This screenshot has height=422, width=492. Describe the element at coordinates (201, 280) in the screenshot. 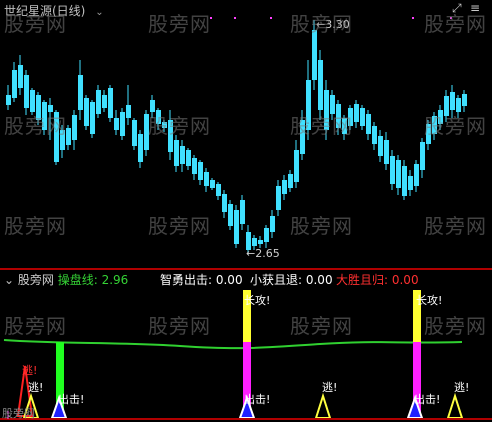

I see `indicator-attack-value: 智勇出击: 0.00` at that location.